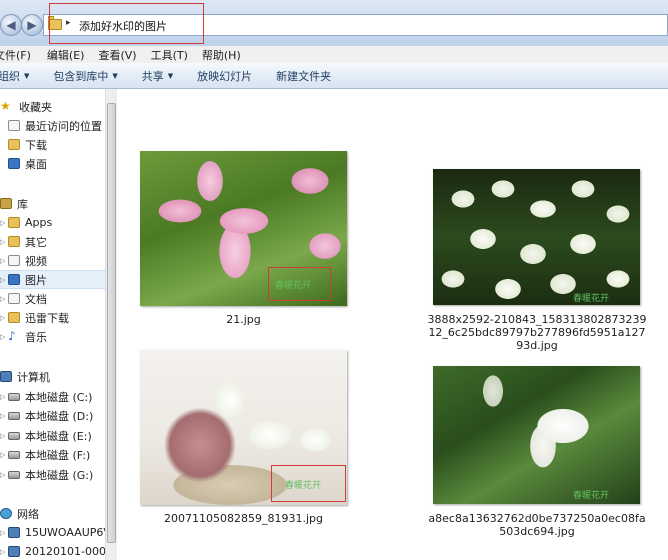  Describe the element at coordinates (33, 377) in the screenshot. I see `sidebar-section-label: 计算机` at that location.